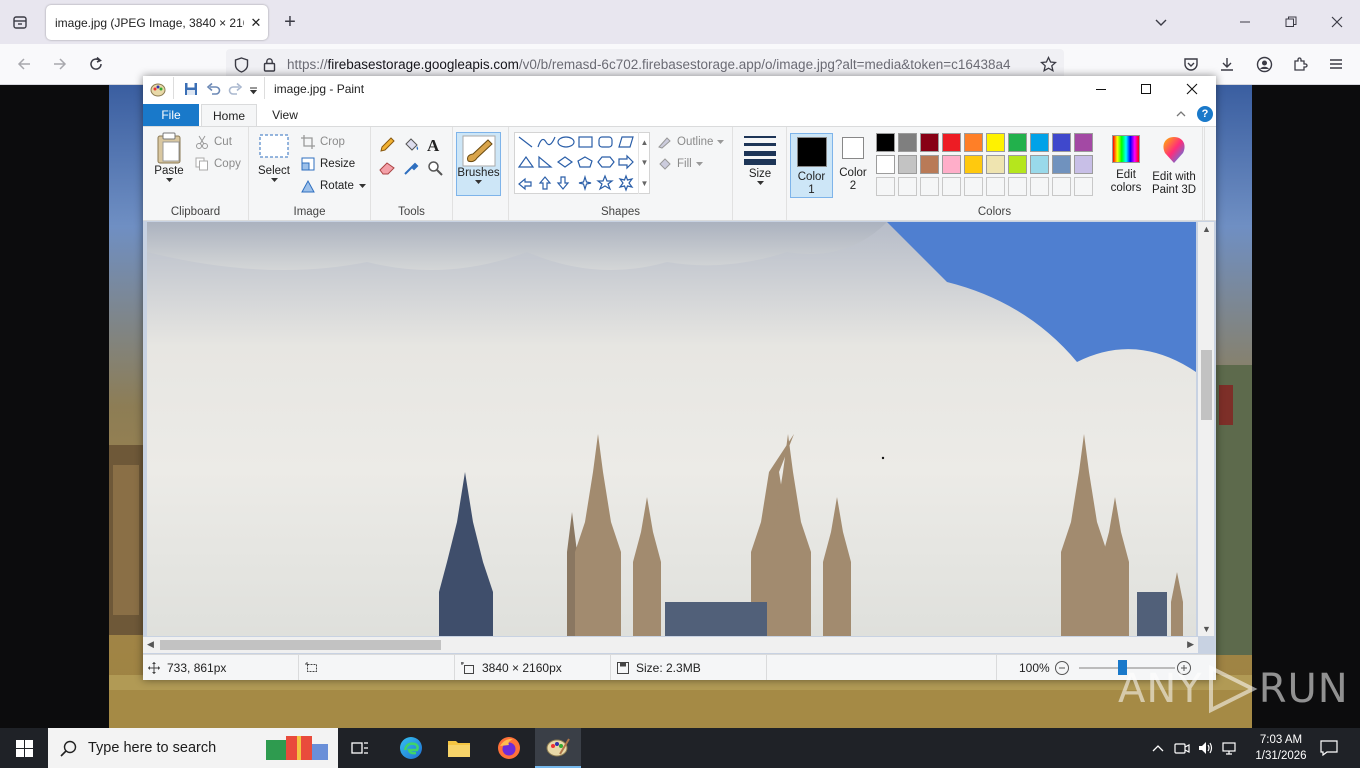 The width and height of the screenshot is (1360, 768). I want to click on forward-arrow-icon, so click(60, 64).